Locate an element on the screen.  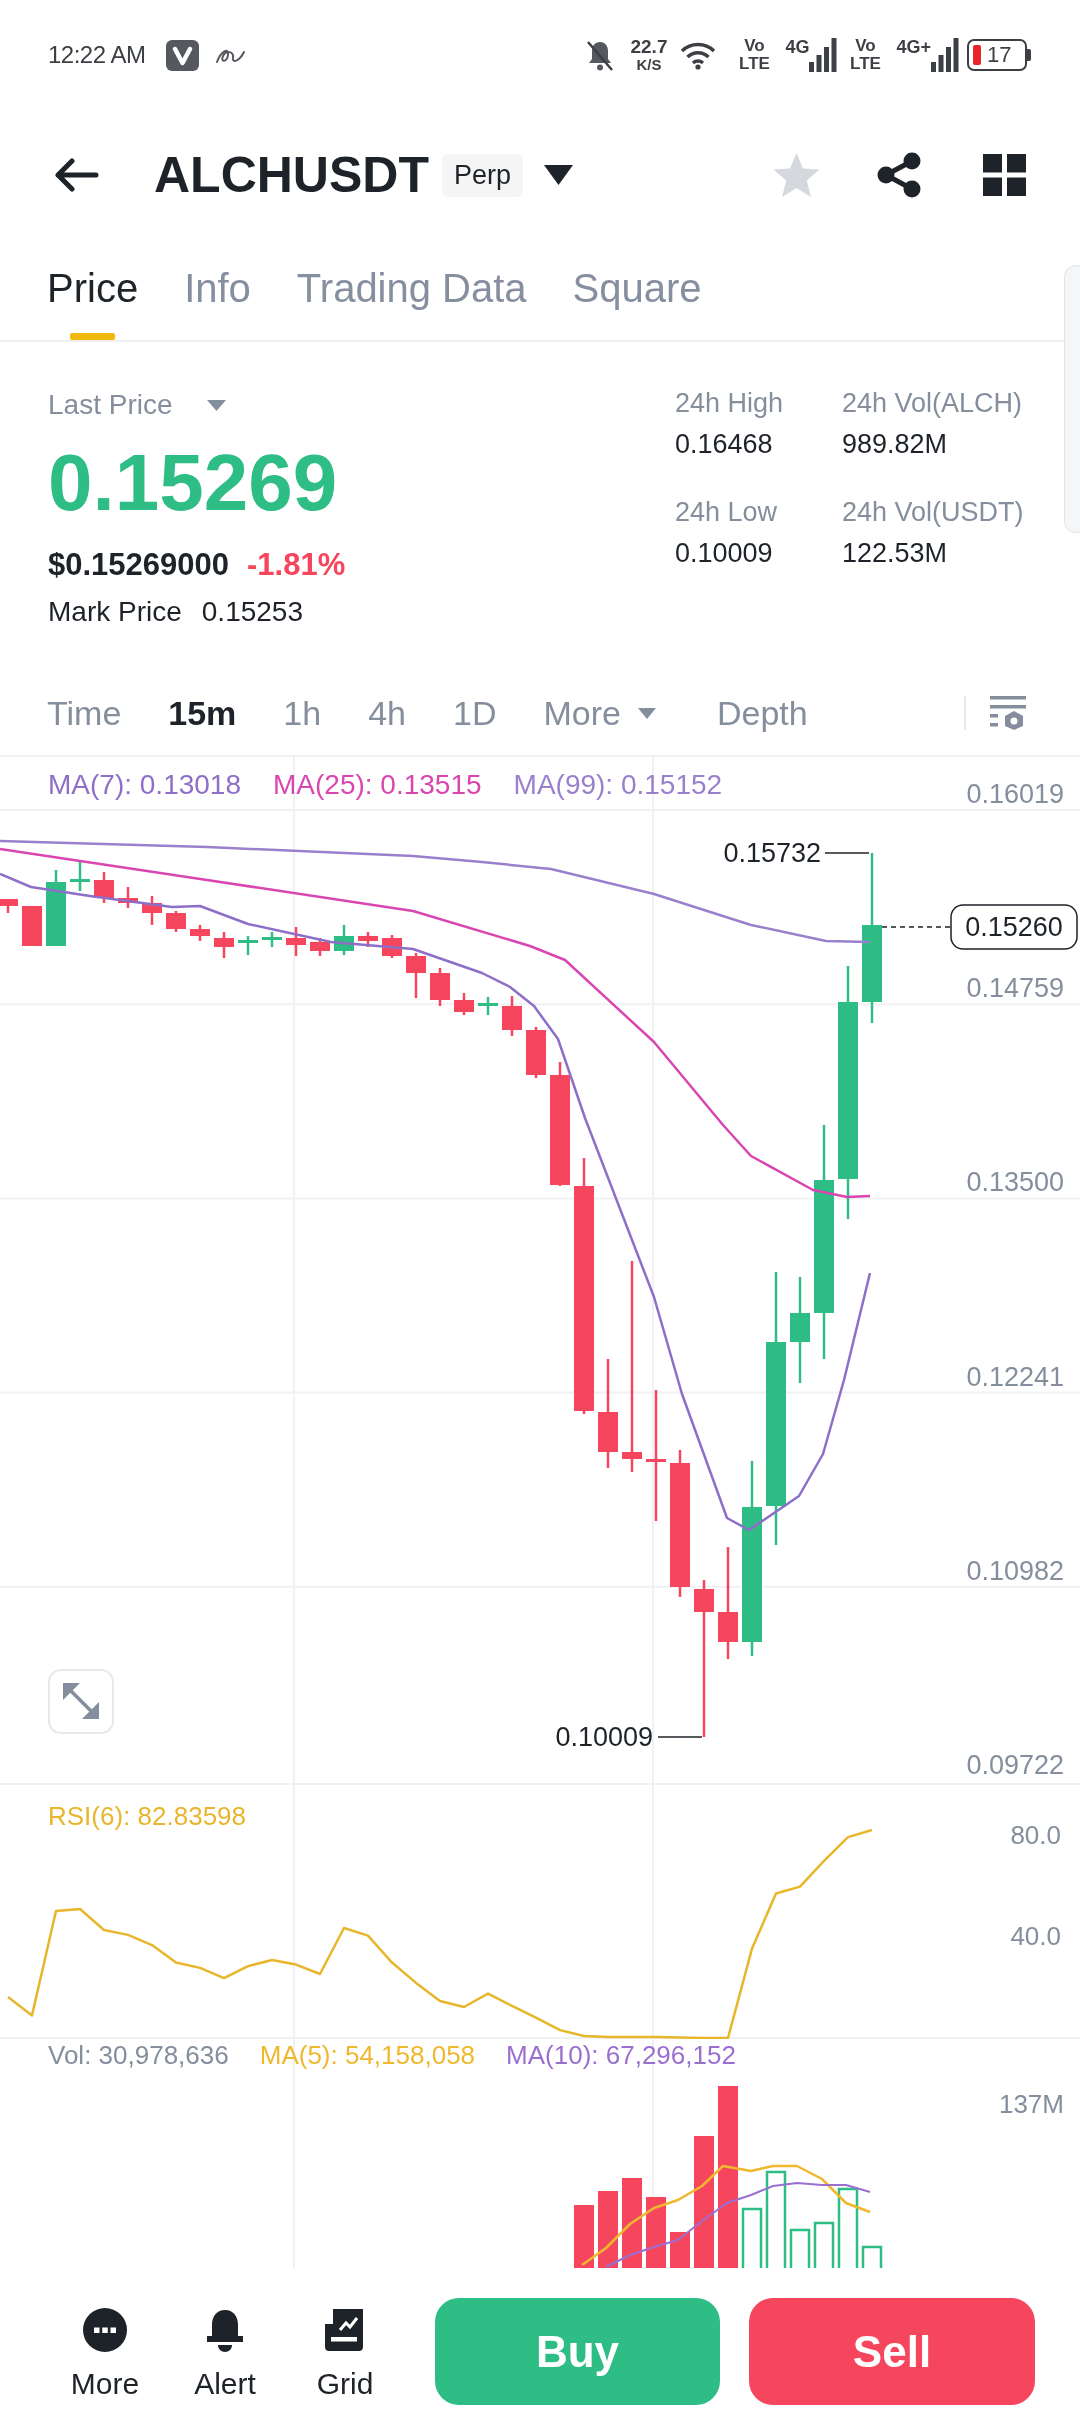
stat-label: 24h Low is located at coordinates (727, 512).